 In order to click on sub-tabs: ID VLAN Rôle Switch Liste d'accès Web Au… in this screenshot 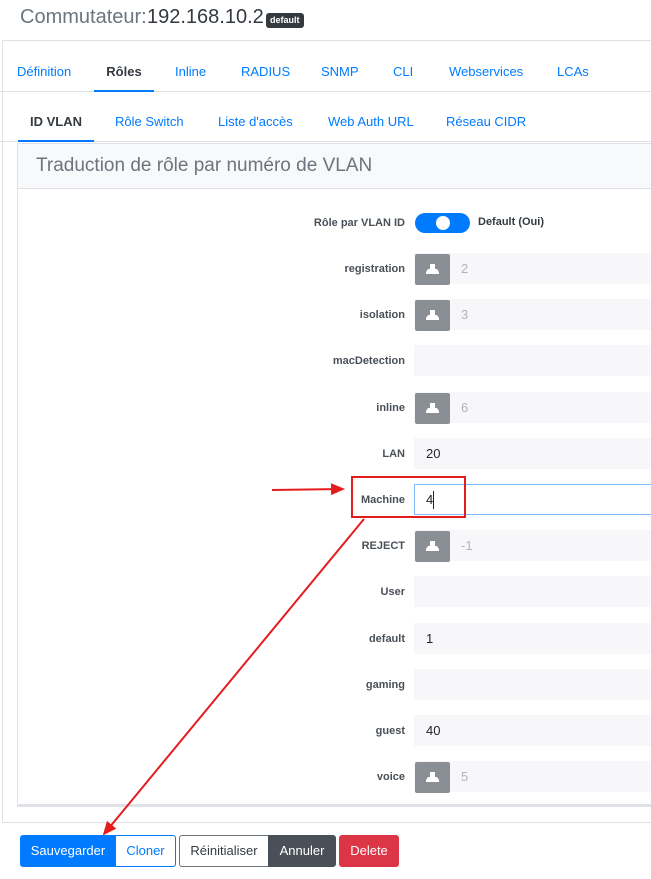, I will do `click(325, 124)`.